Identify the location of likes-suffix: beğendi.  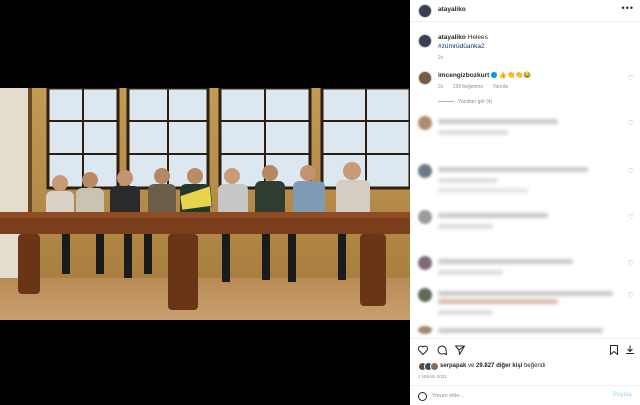
(535, 366).